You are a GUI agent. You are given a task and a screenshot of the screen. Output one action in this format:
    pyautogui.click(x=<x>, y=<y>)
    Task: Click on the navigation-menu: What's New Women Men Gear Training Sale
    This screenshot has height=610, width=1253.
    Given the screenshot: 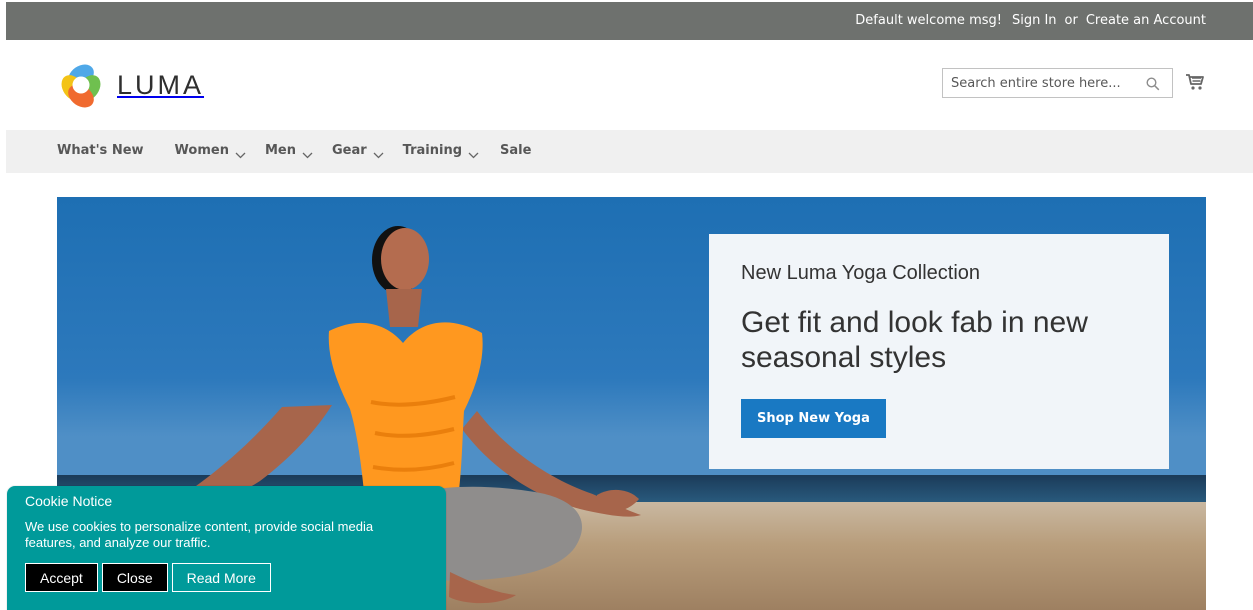 What is the action you would take?
    pyautogui.click(x=294, y=151)
    